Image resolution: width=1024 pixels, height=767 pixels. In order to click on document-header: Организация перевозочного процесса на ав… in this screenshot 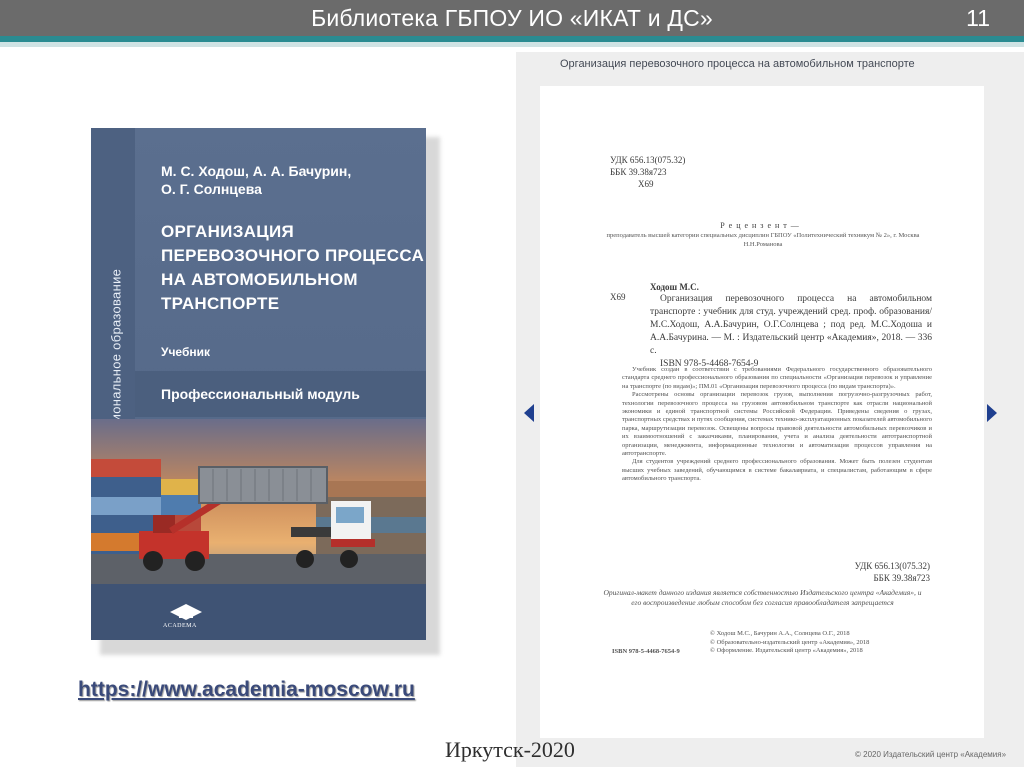, I will do `click(737, 64)`.